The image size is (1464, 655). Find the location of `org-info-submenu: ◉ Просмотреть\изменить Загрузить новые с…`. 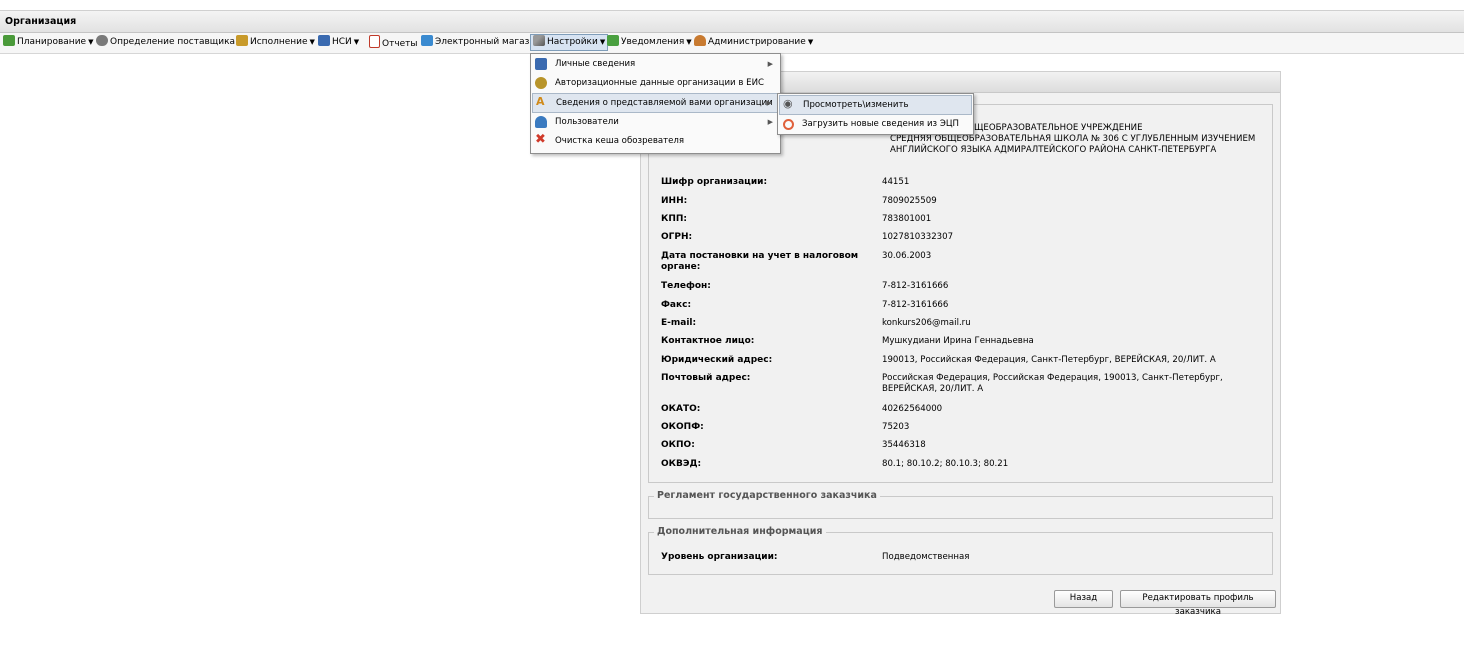

org-info-submenu: ◉ Просмотреть\изменить Загрузить новые с… is located at coordinates (875, 114).